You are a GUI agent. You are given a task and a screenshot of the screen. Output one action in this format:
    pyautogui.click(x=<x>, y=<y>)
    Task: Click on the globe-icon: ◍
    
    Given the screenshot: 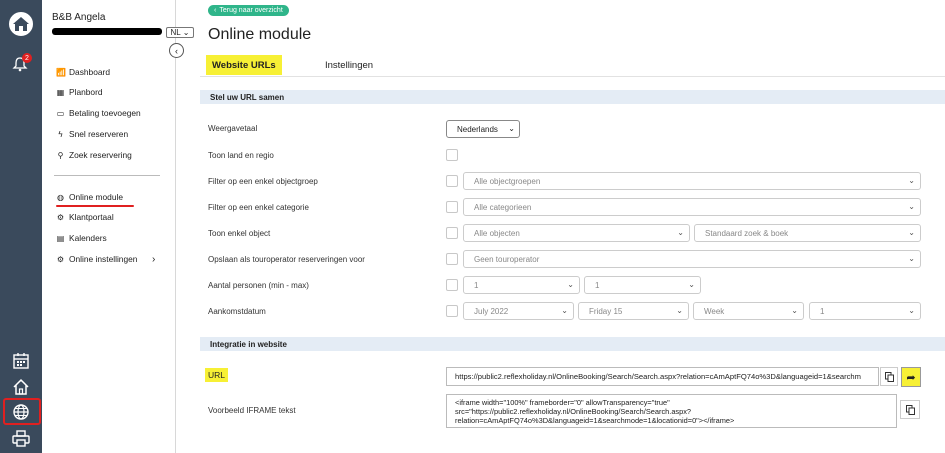 What is the action you would take?
    pyautogui.click(x=60, y=197)
    